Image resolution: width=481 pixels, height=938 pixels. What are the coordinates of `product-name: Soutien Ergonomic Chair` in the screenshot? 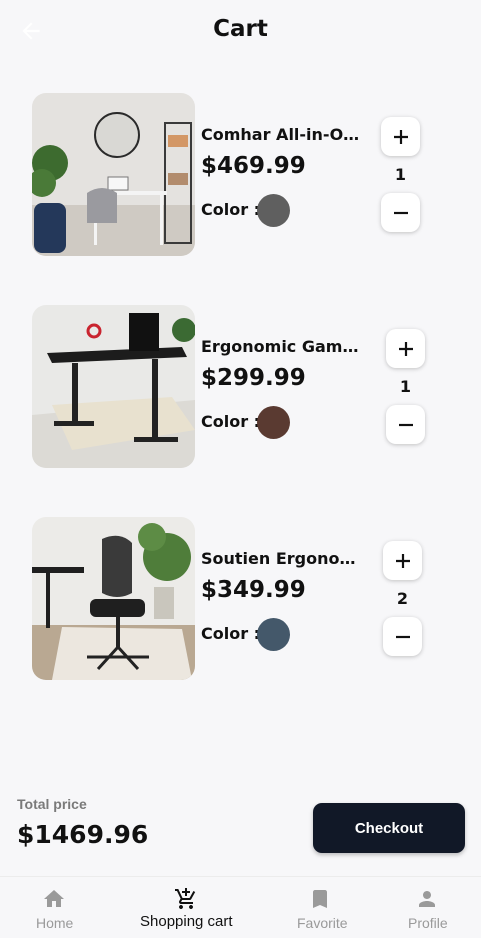 It's located at (281, 558).